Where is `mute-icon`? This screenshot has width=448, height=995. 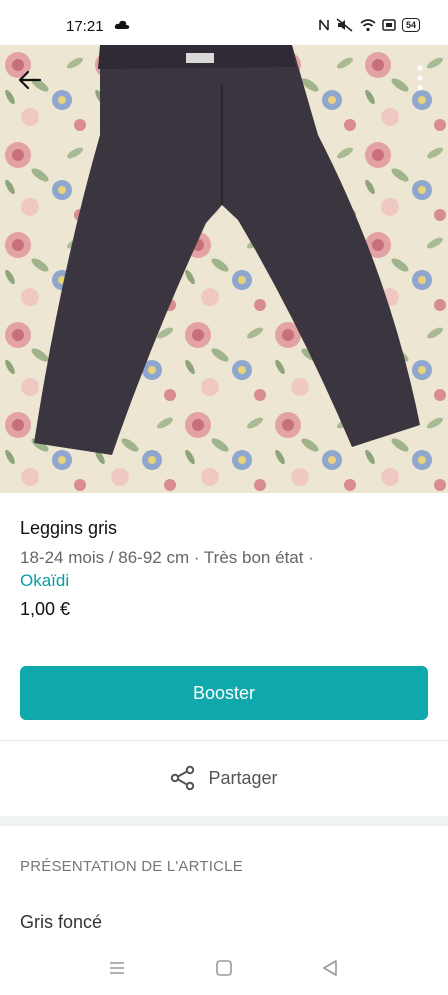
mute-icon is located at coordinates (344, 25).